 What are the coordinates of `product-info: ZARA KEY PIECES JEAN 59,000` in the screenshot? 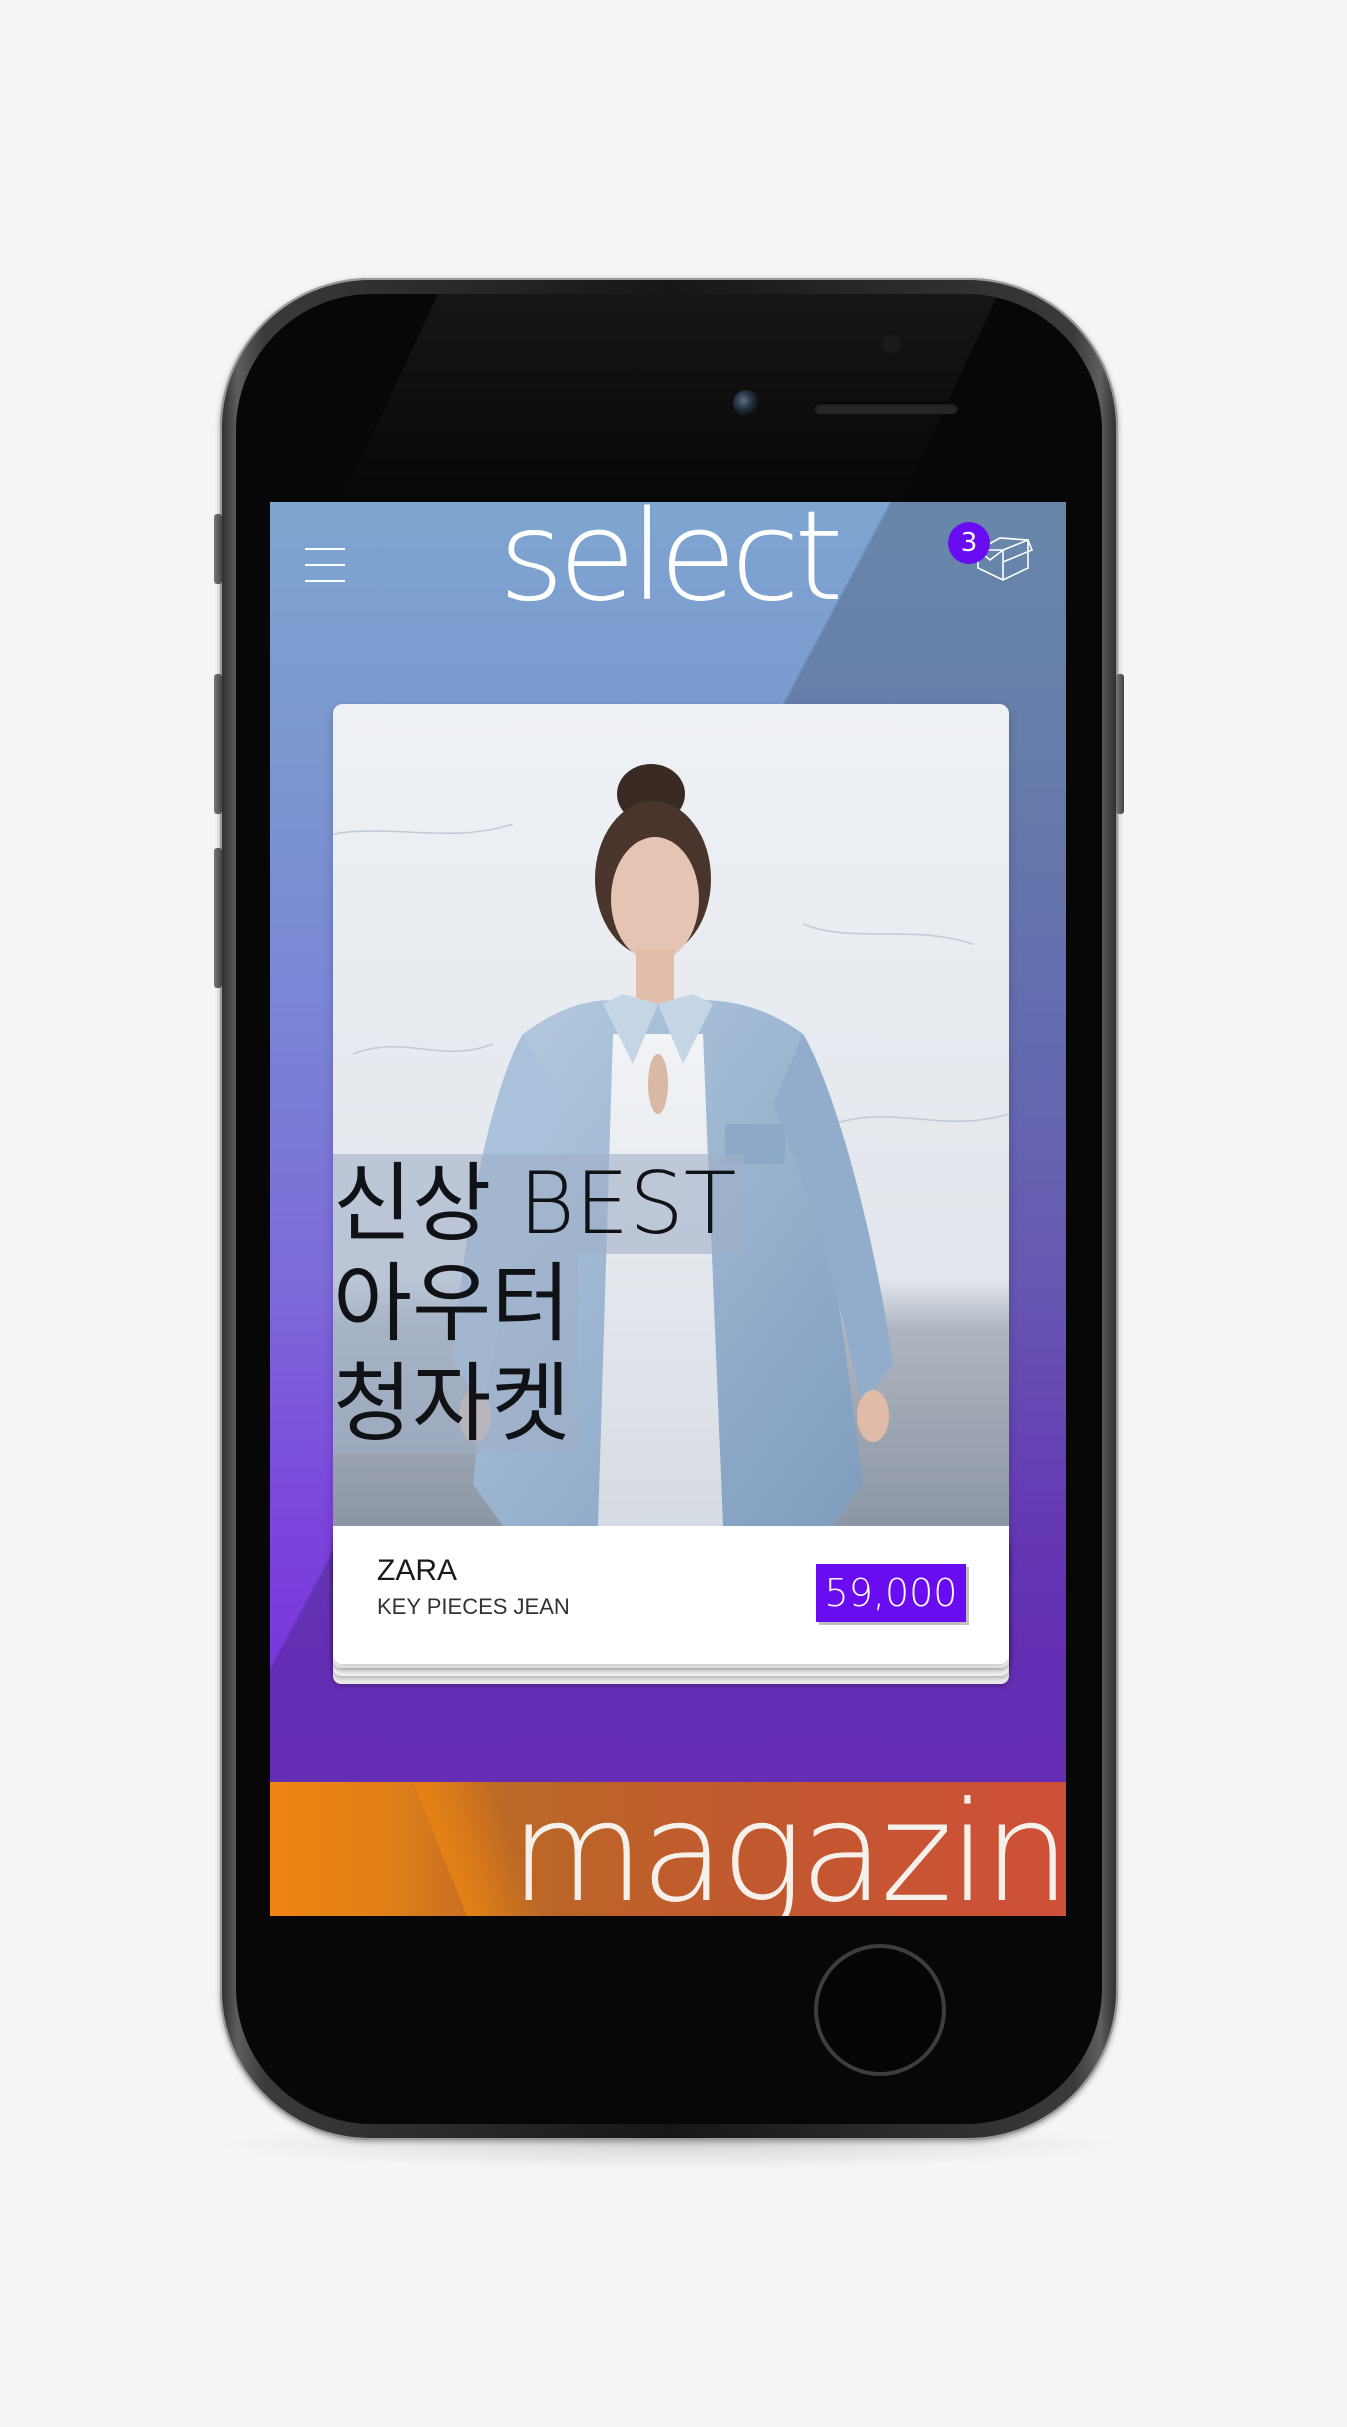 It's located at (671, 1595).